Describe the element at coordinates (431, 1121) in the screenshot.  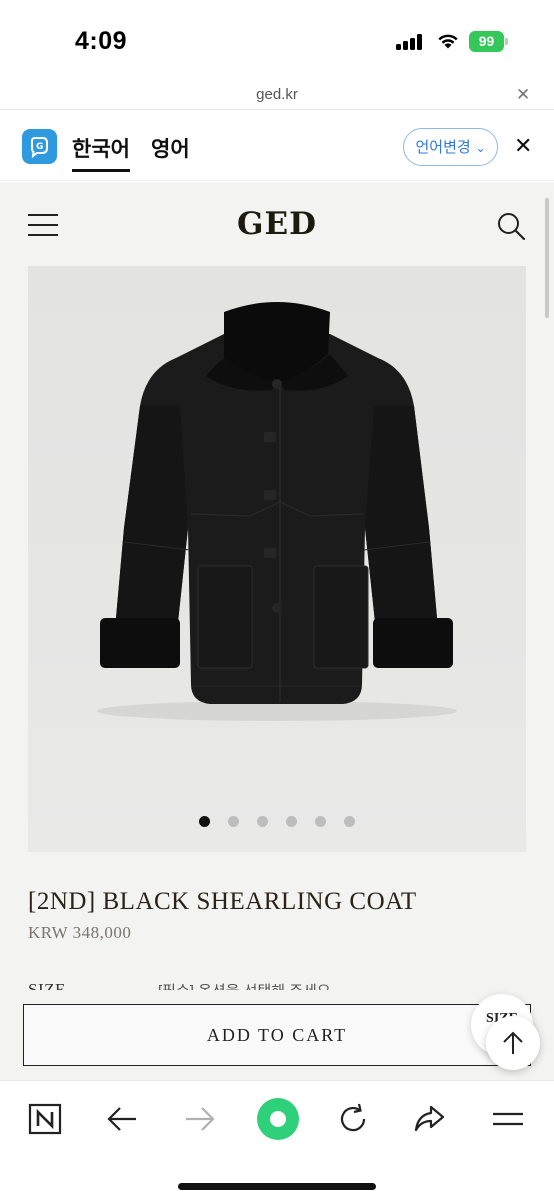
I see `share-icon` at that location.